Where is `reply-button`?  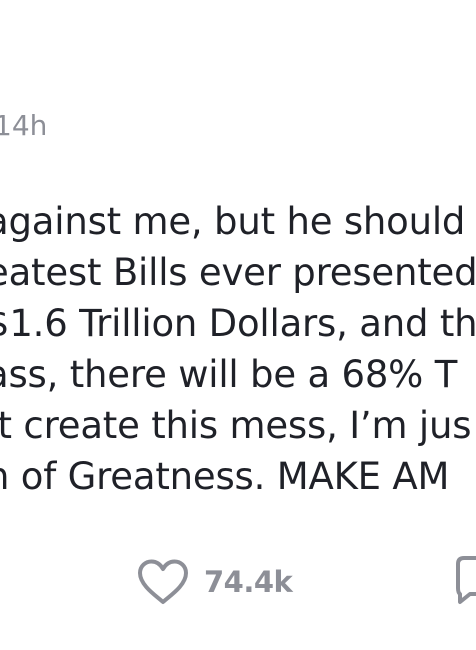 reply-button is located at coordinates (464, 582).